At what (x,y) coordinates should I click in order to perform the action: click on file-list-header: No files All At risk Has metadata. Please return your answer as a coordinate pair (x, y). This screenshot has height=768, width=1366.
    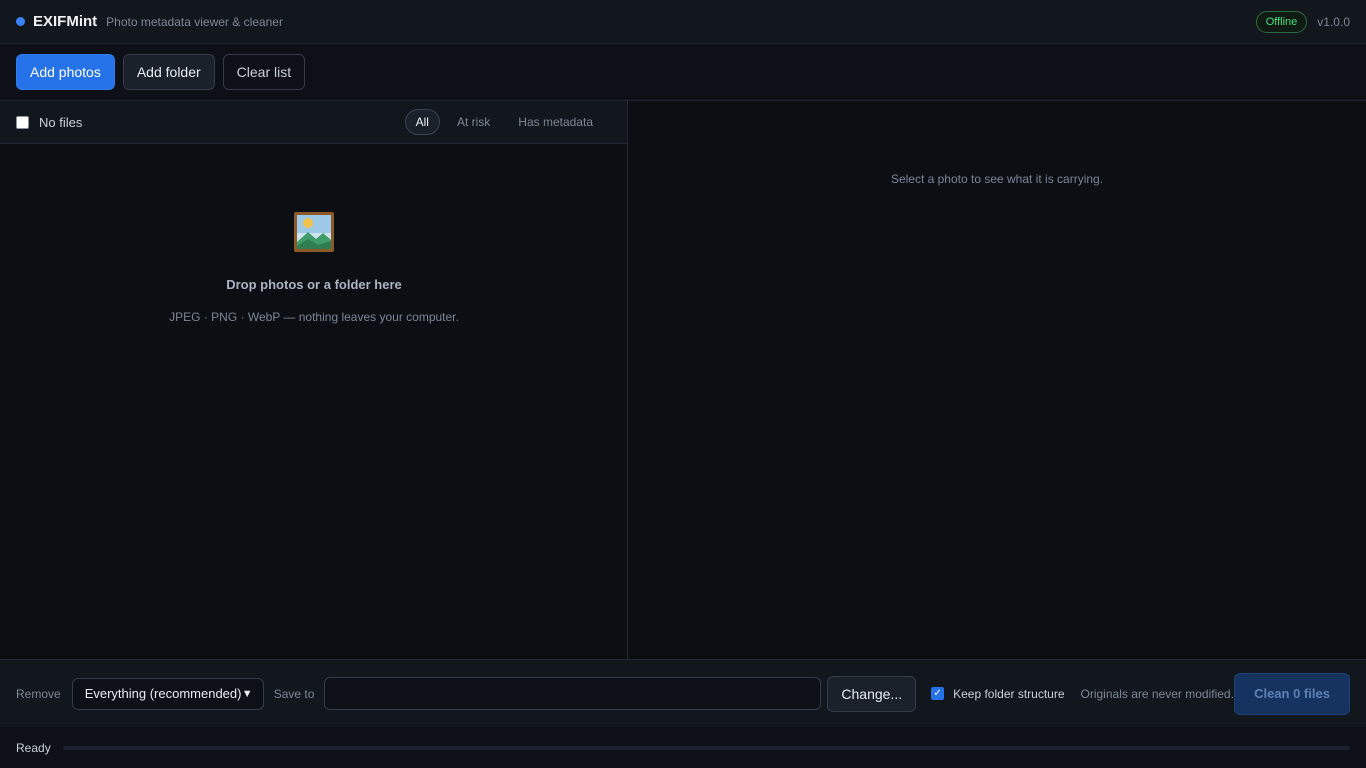
    Looking at the image, I should click on (313, 122).